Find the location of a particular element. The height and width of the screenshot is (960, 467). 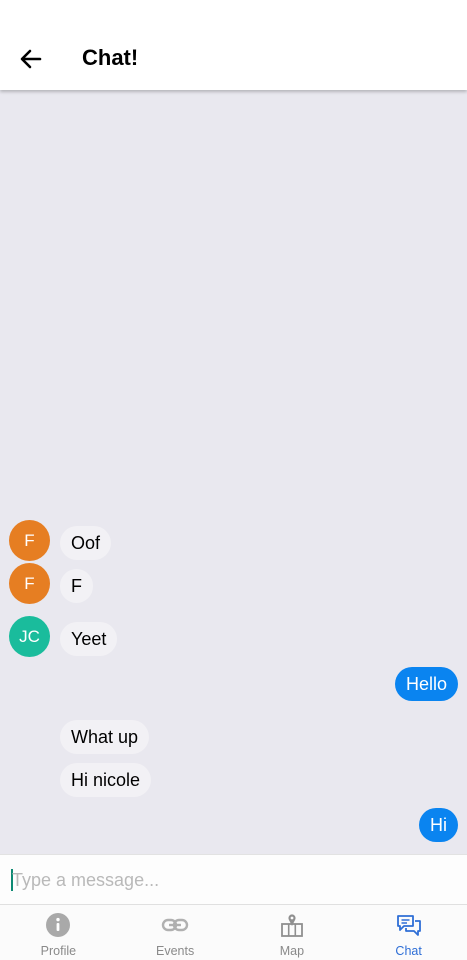

back-arrow-icon is located at coordinates (31, 59).